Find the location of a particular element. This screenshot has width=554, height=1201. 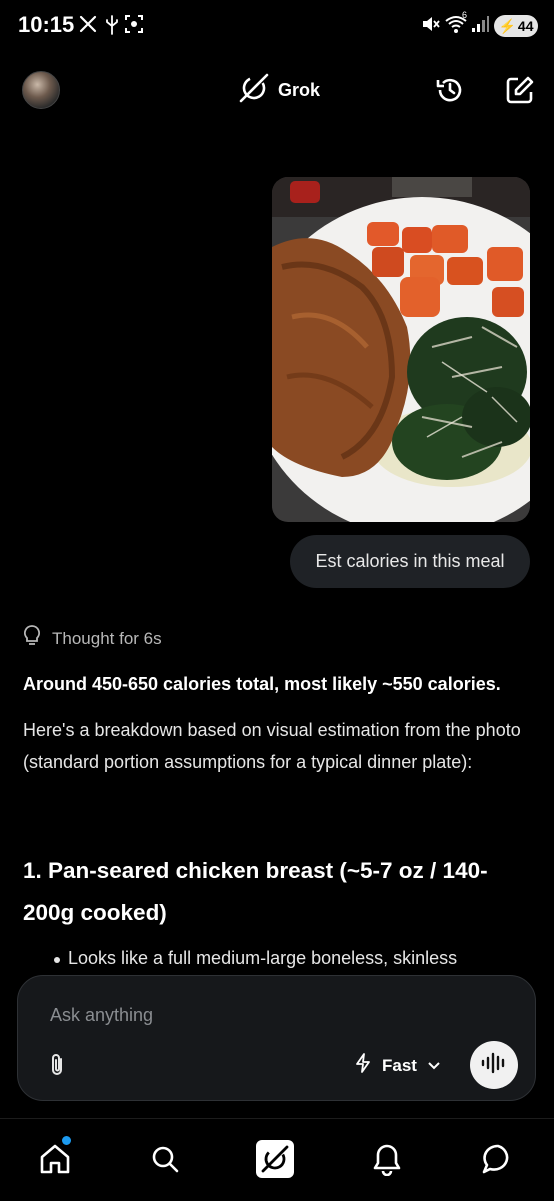

grok-icon is located at coordinates (275, 1161).